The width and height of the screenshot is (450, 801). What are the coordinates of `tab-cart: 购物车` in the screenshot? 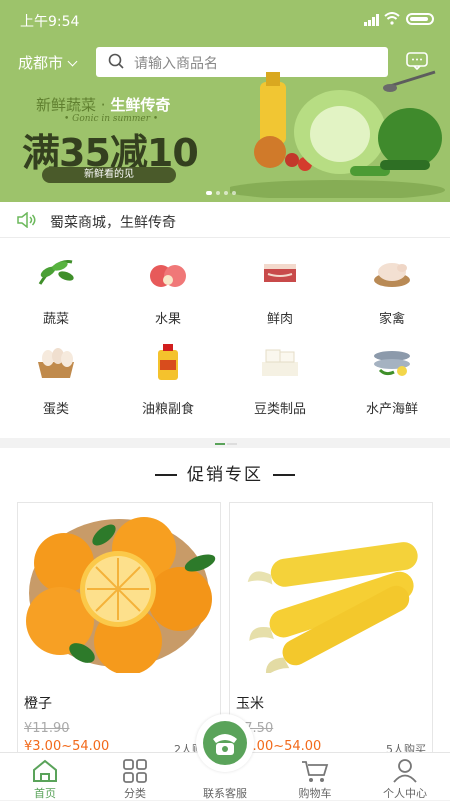 It's located at (315, 777).